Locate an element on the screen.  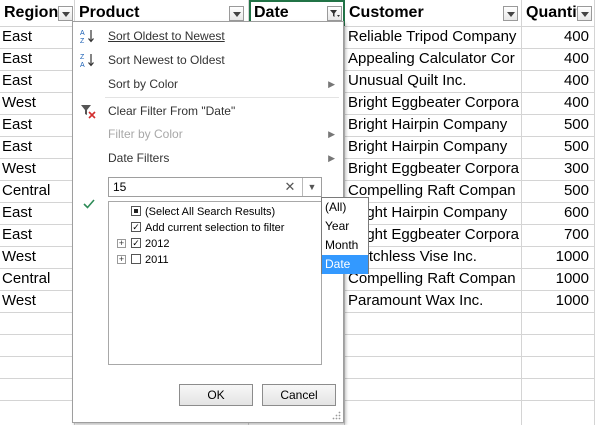
menu-separator is located at coordinates (222, 97).